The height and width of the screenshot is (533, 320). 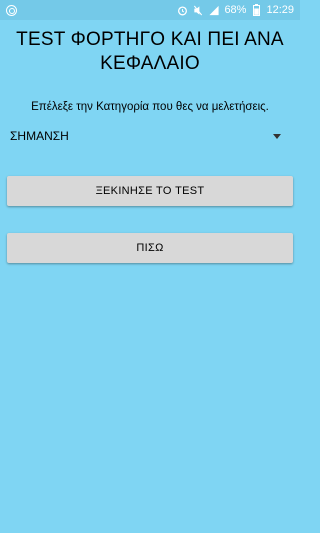 What do you see at coordinates (11, 10) in the screenshot?
I see `notification-icon` at bounding box center [11, 10].